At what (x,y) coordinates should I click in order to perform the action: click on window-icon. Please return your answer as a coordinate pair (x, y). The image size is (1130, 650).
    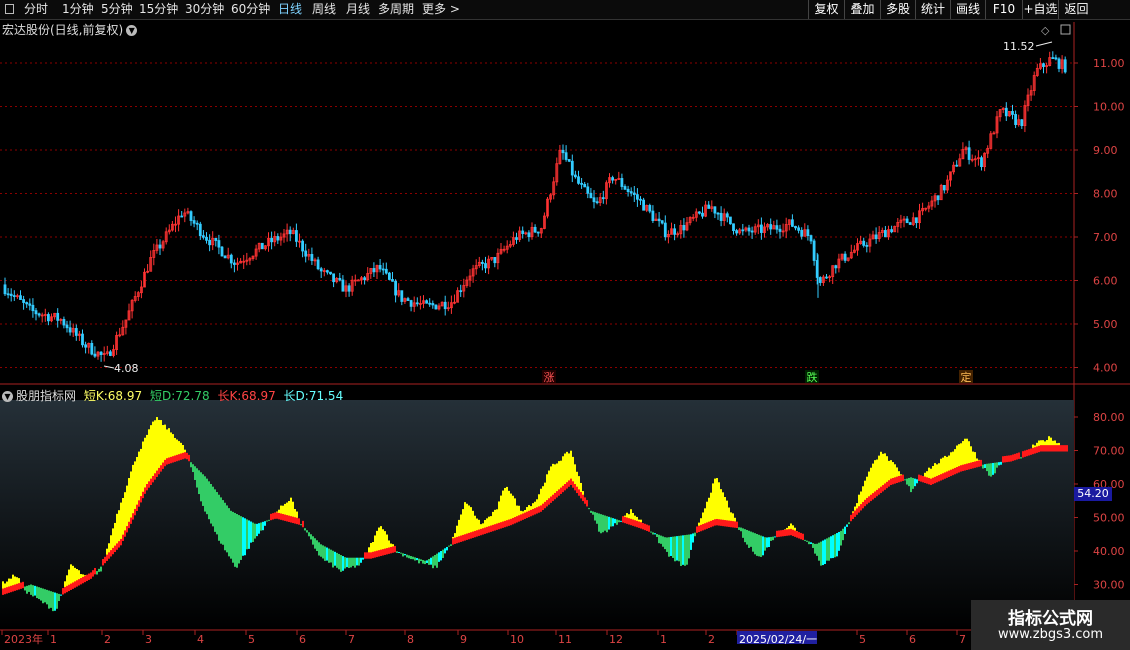
    Looking at the image, I should click on (9, 9).